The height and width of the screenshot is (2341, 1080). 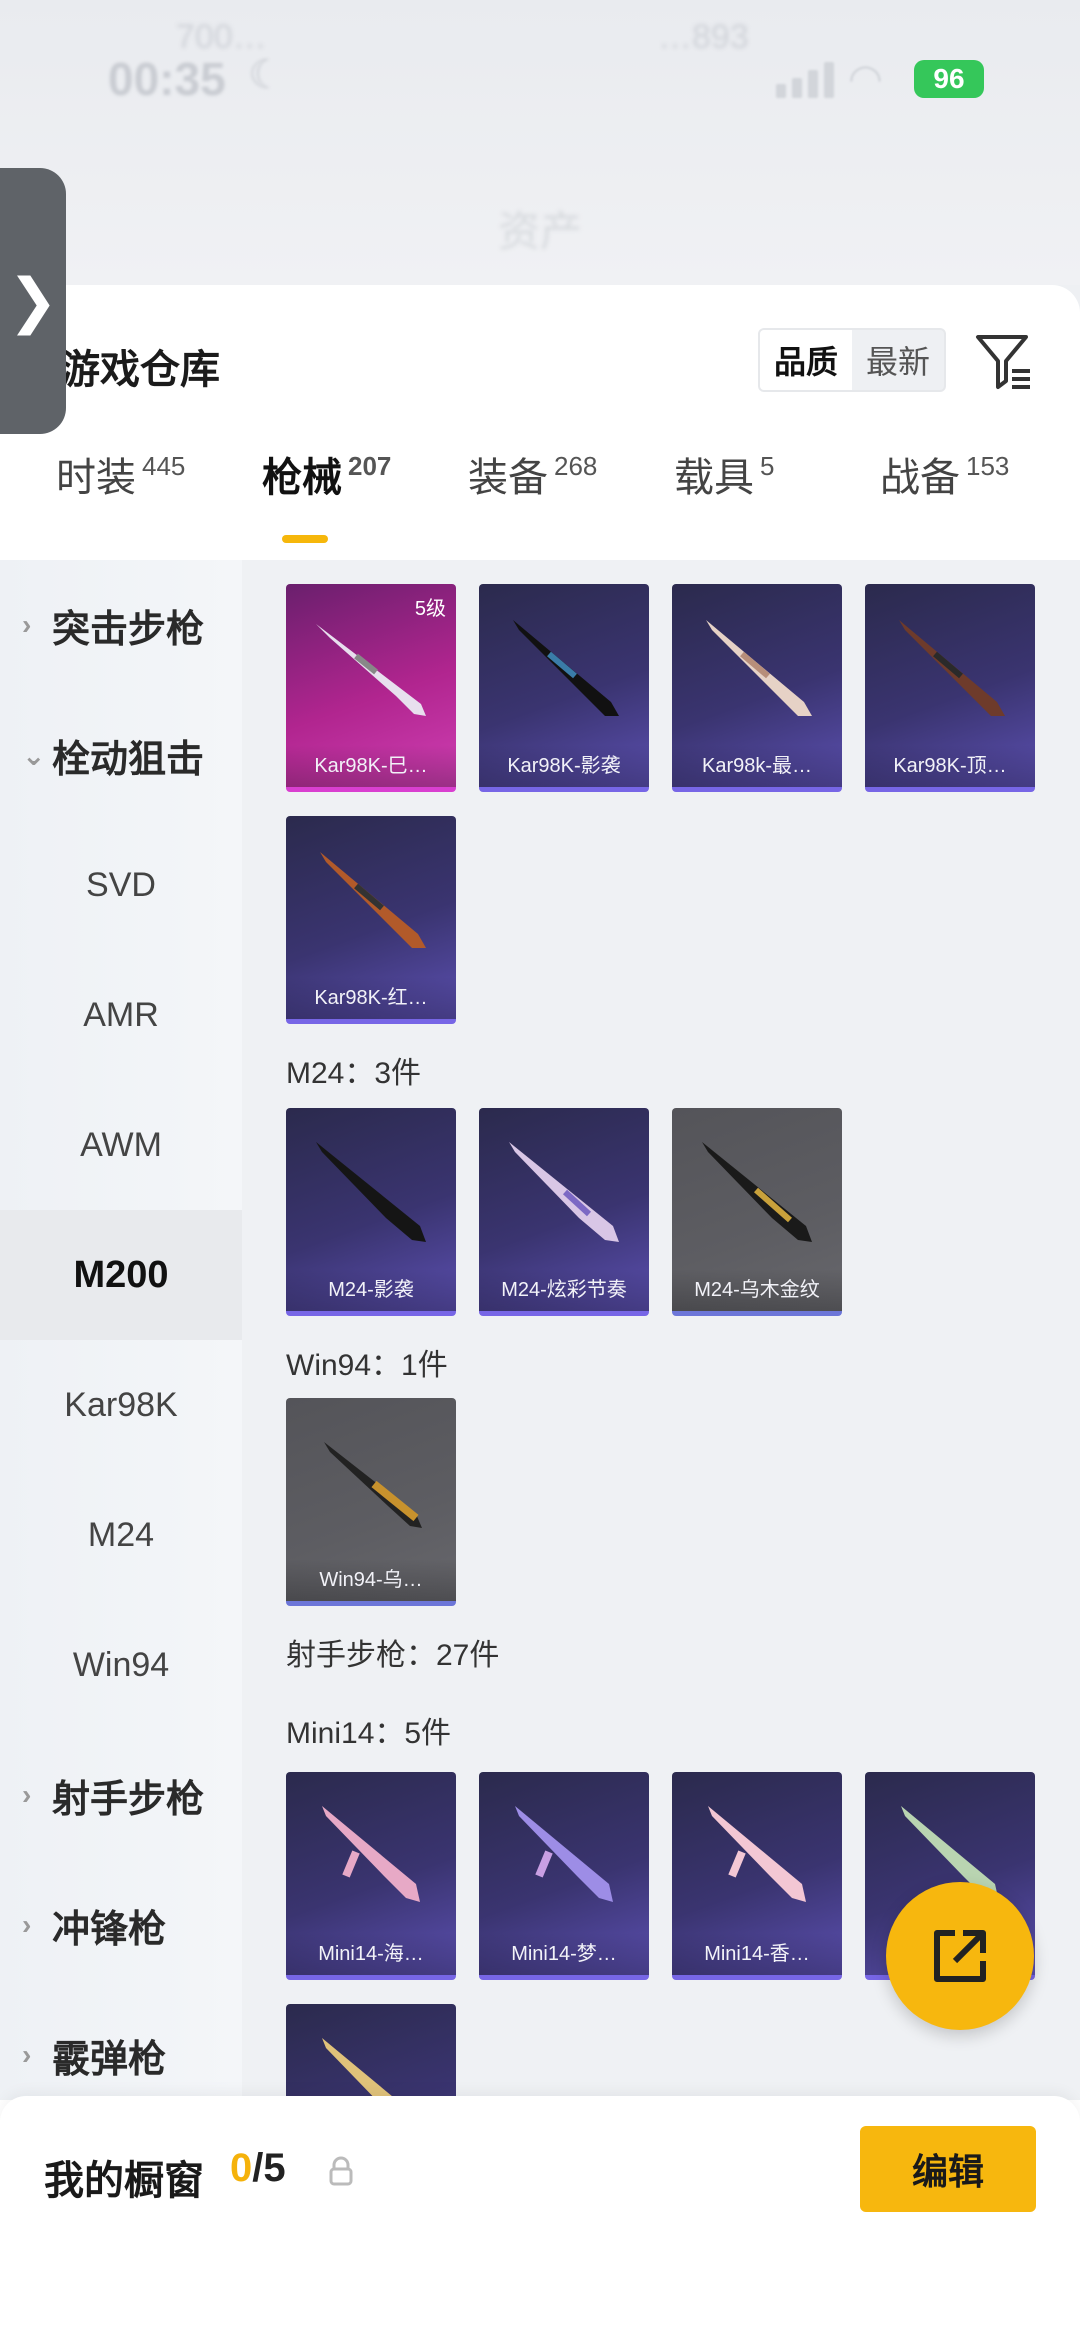 I want to click on nav-assault-rifle: › 突击步枪, so click(x=121, y=625).